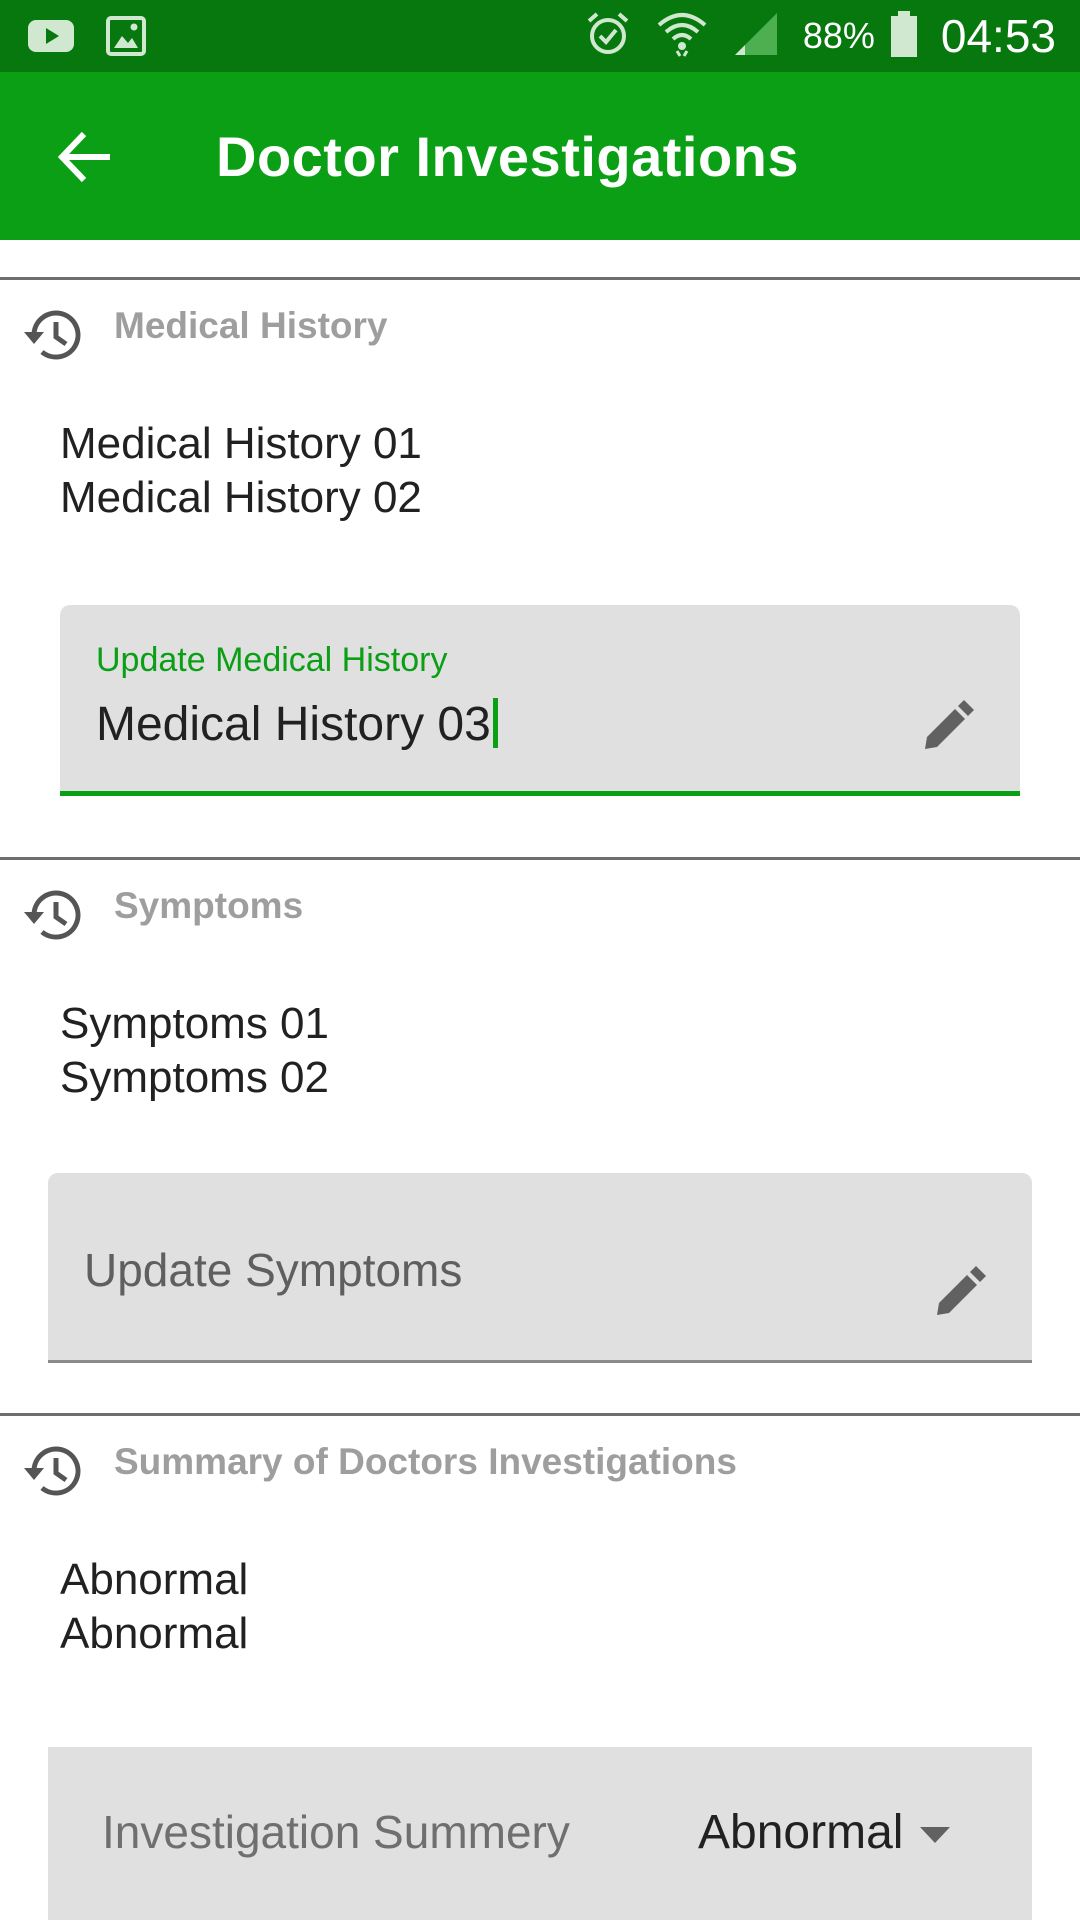 The width and height of the screenshot is (1080, 1920). Describe the element at coordinates (608, 36) in the screenshot. I see `alarm-icon` at that location.